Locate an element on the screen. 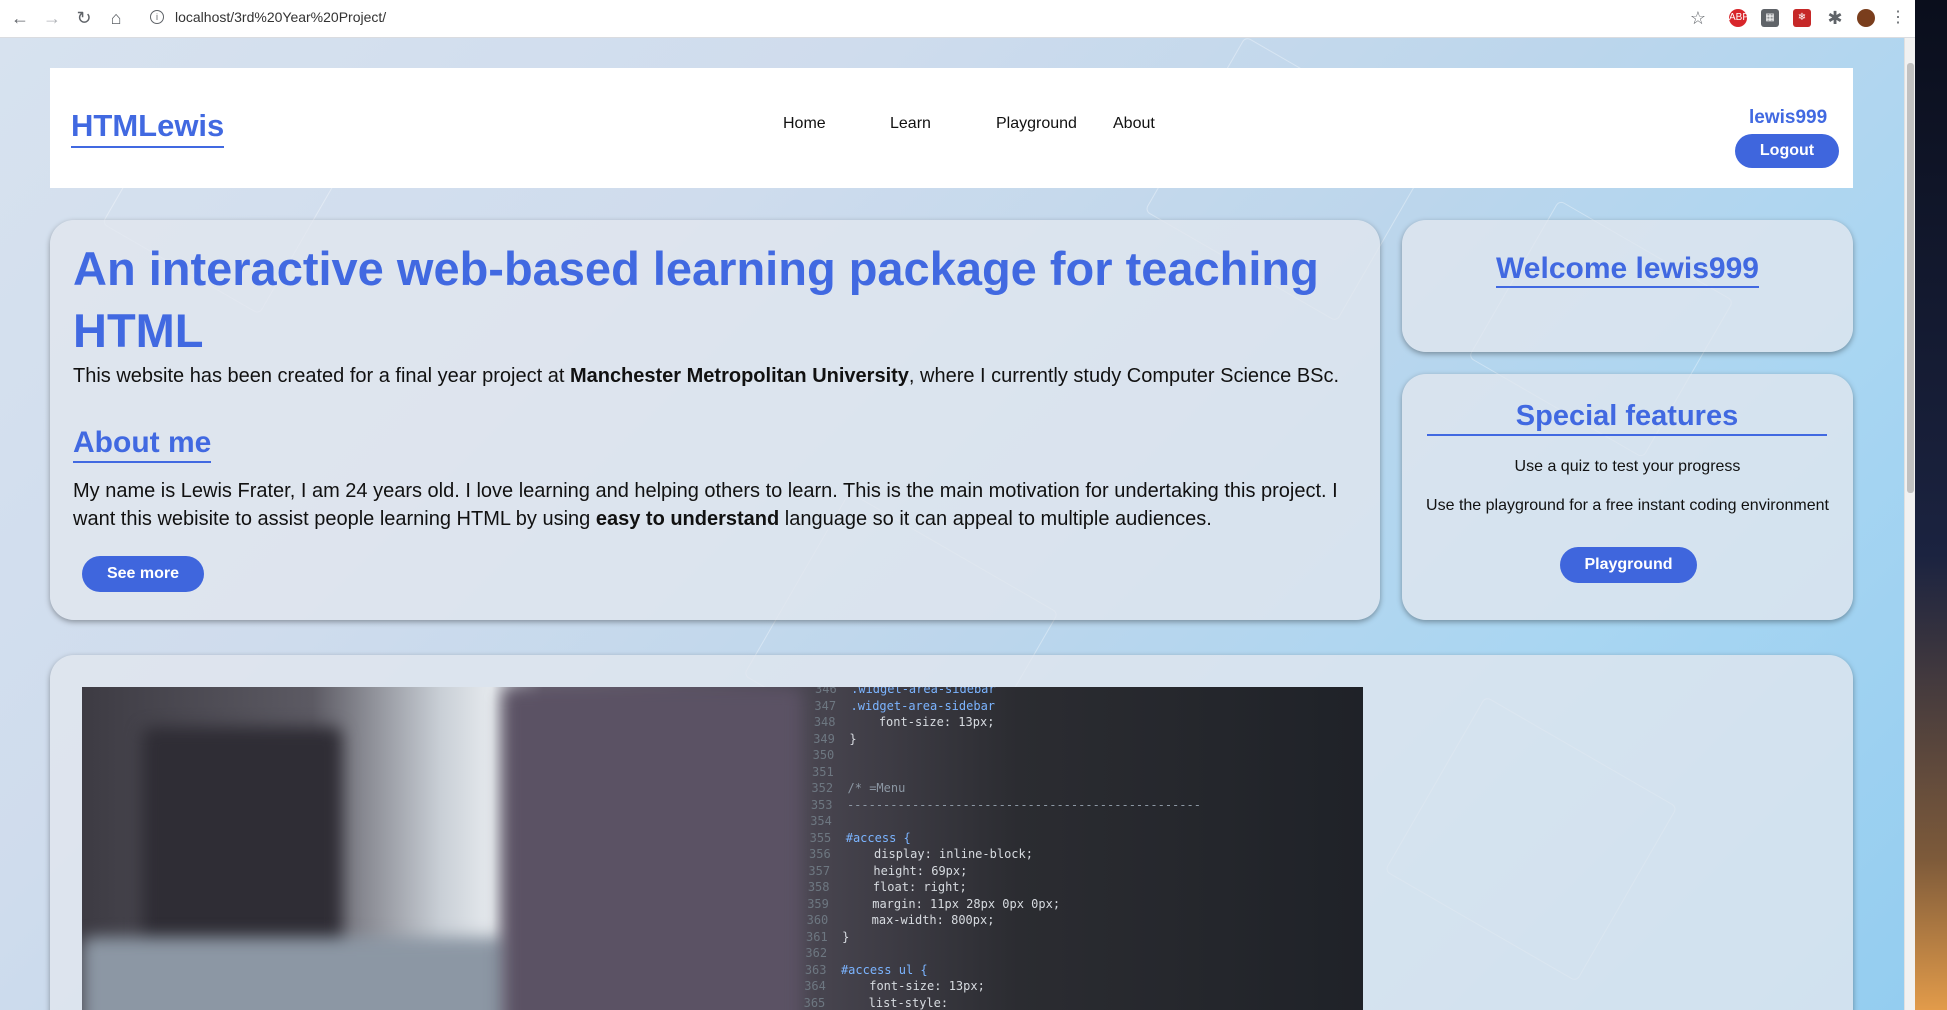 Image resolution: width=1947 pixels, height=1010 pixels. code-line-number: 354 is located at coordinates (828, 821).